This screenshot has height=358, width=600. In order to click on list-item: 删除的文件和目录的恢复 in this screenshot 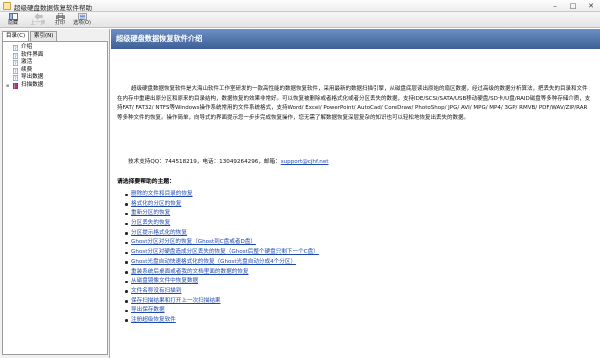, I will do `click(294, 195)`.